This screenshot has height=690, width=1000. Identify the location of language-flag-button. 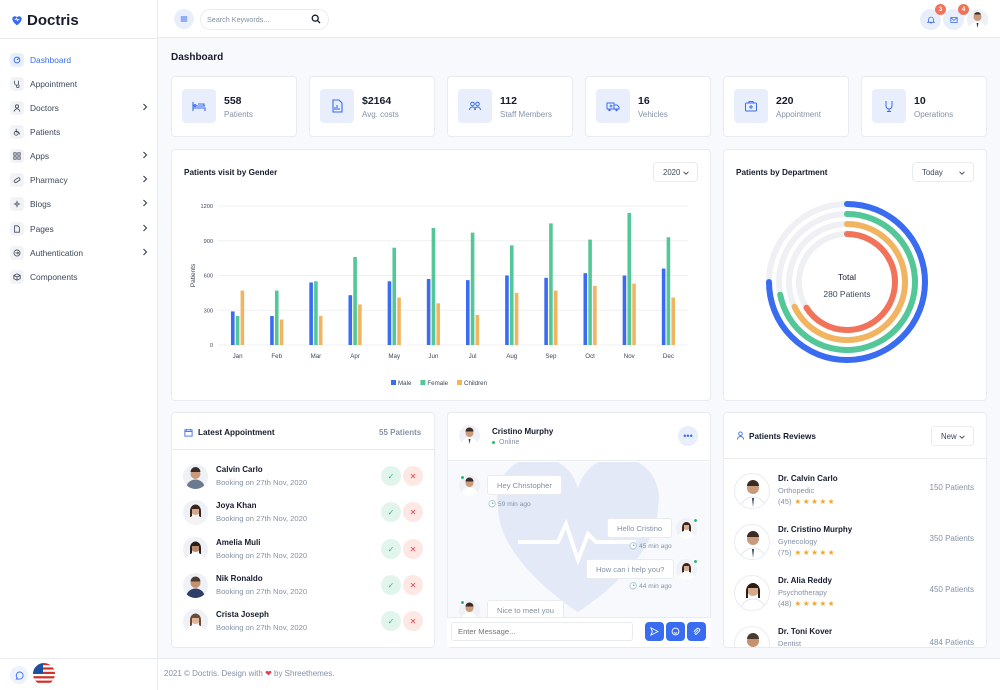
(44, 674).